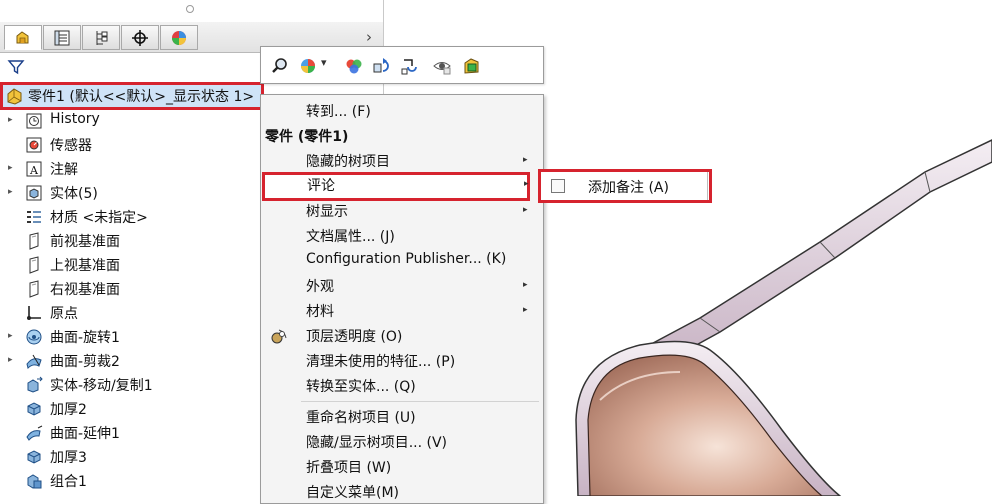 Image resolution: width=992 pixels, height=504 pixels. I want to click on tree-item: 上视基准面, so click(130, 265).